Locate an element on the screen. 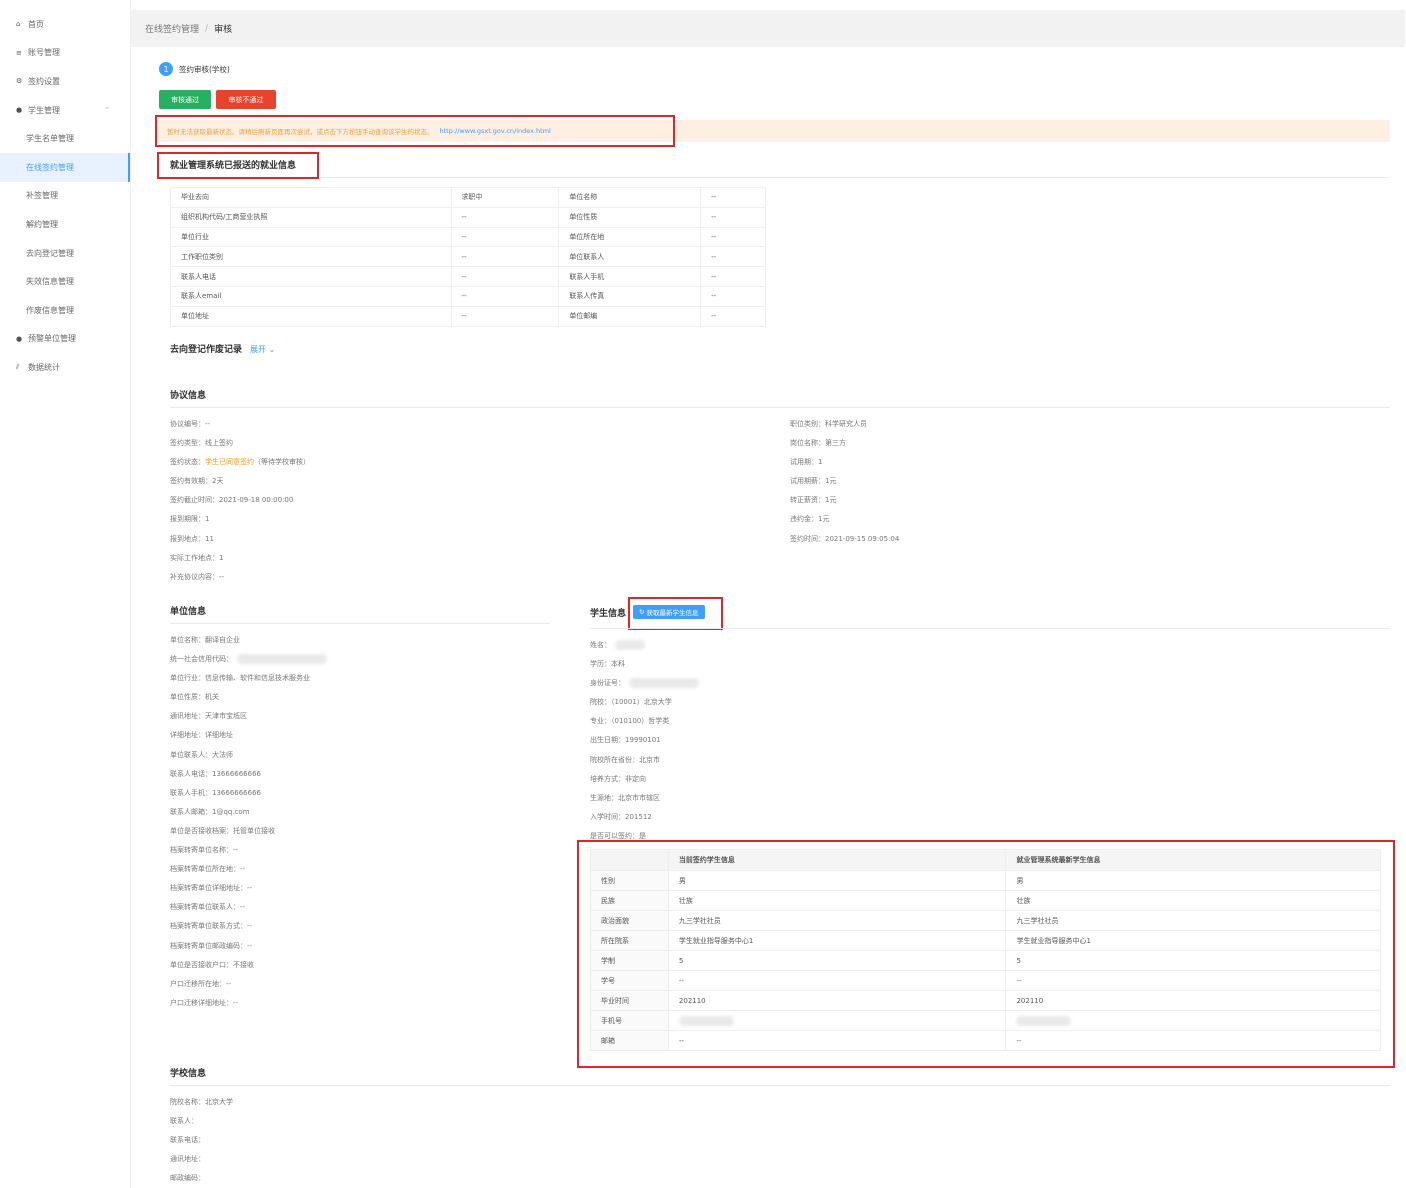  table-row: 联系人电话 -- 联系人手机 -- is located at coordinates (468, 276).